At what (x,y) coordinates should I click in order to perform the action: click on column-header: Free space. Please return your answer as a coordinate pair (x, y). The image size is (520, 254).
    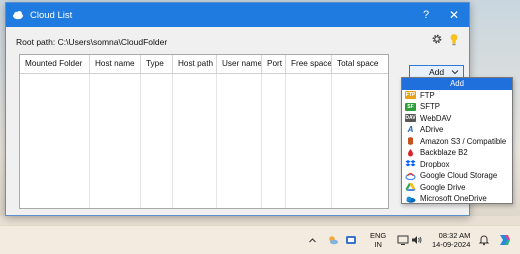
    Looking at the image, I should click on (309, 64).